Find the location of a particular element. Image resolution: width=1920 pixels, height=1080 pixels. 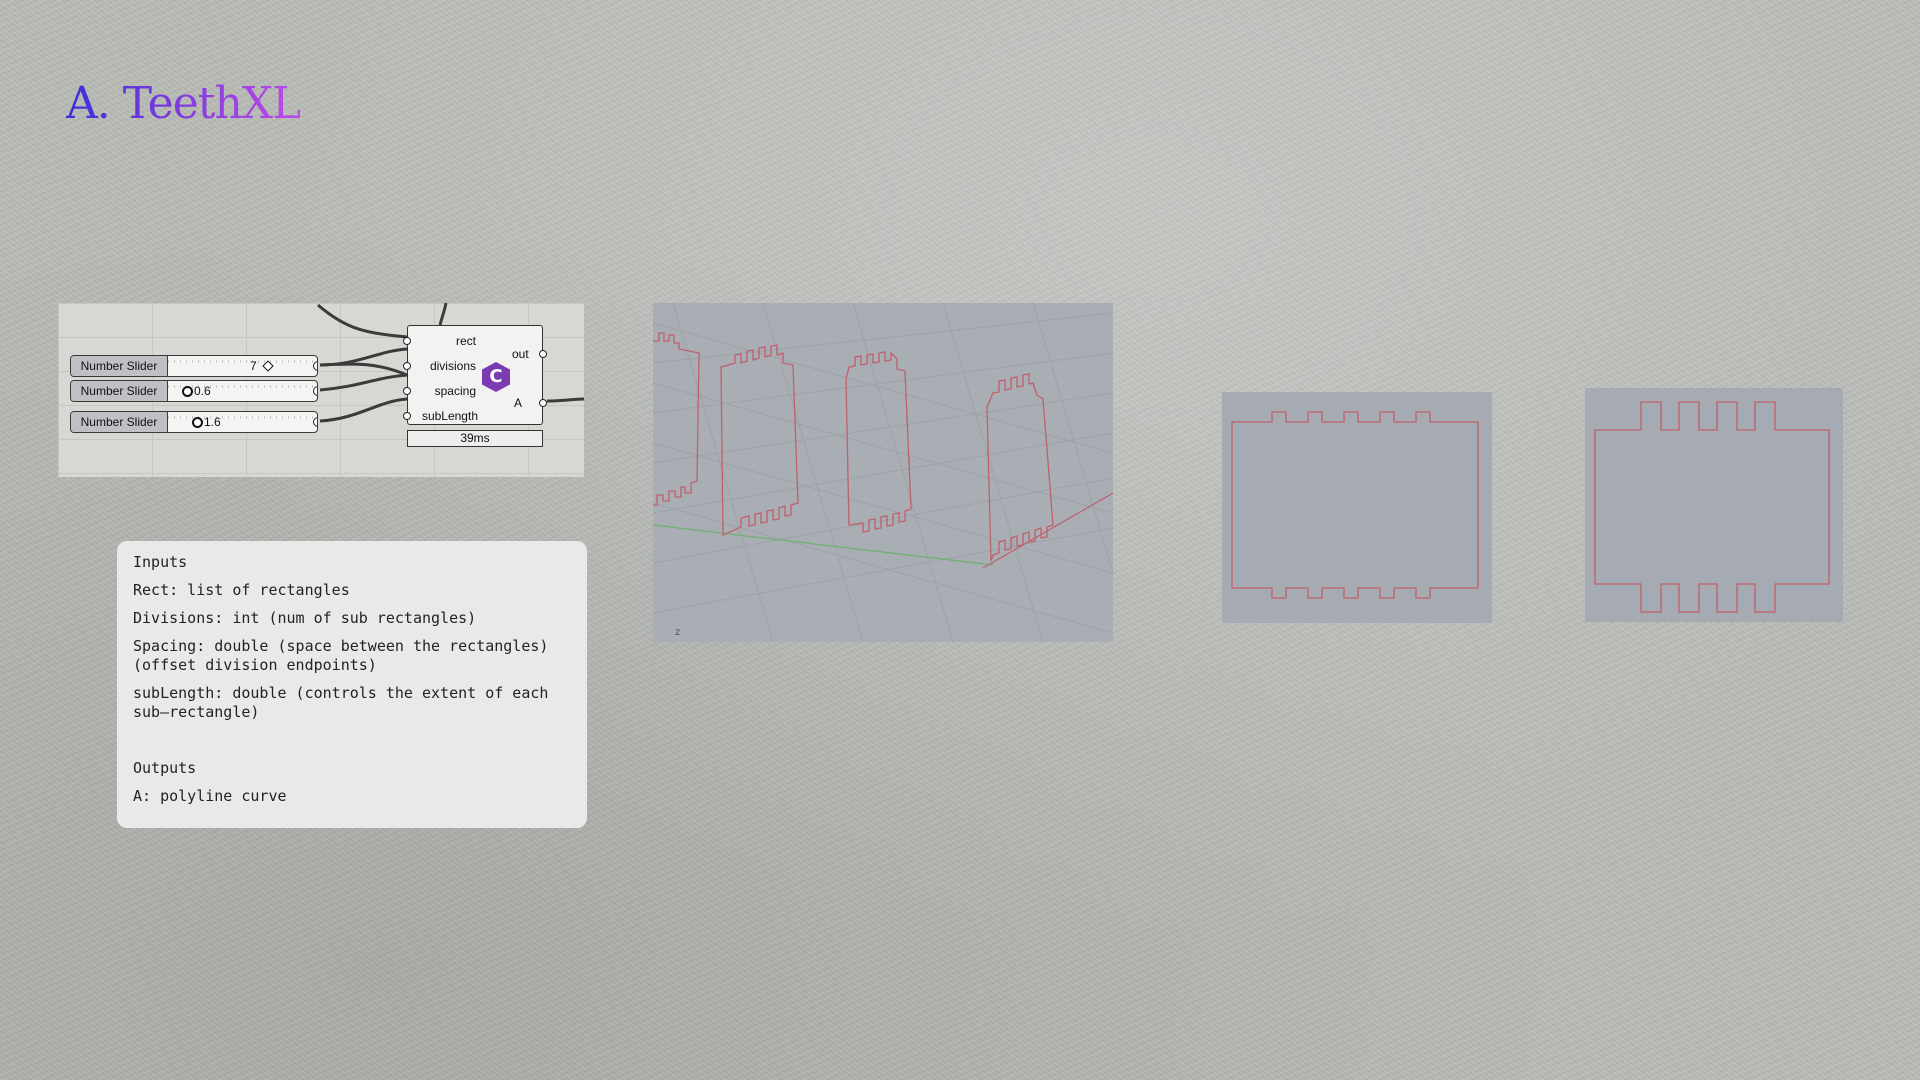

slider-value: 0.6 is located at coordinates (202, 391).